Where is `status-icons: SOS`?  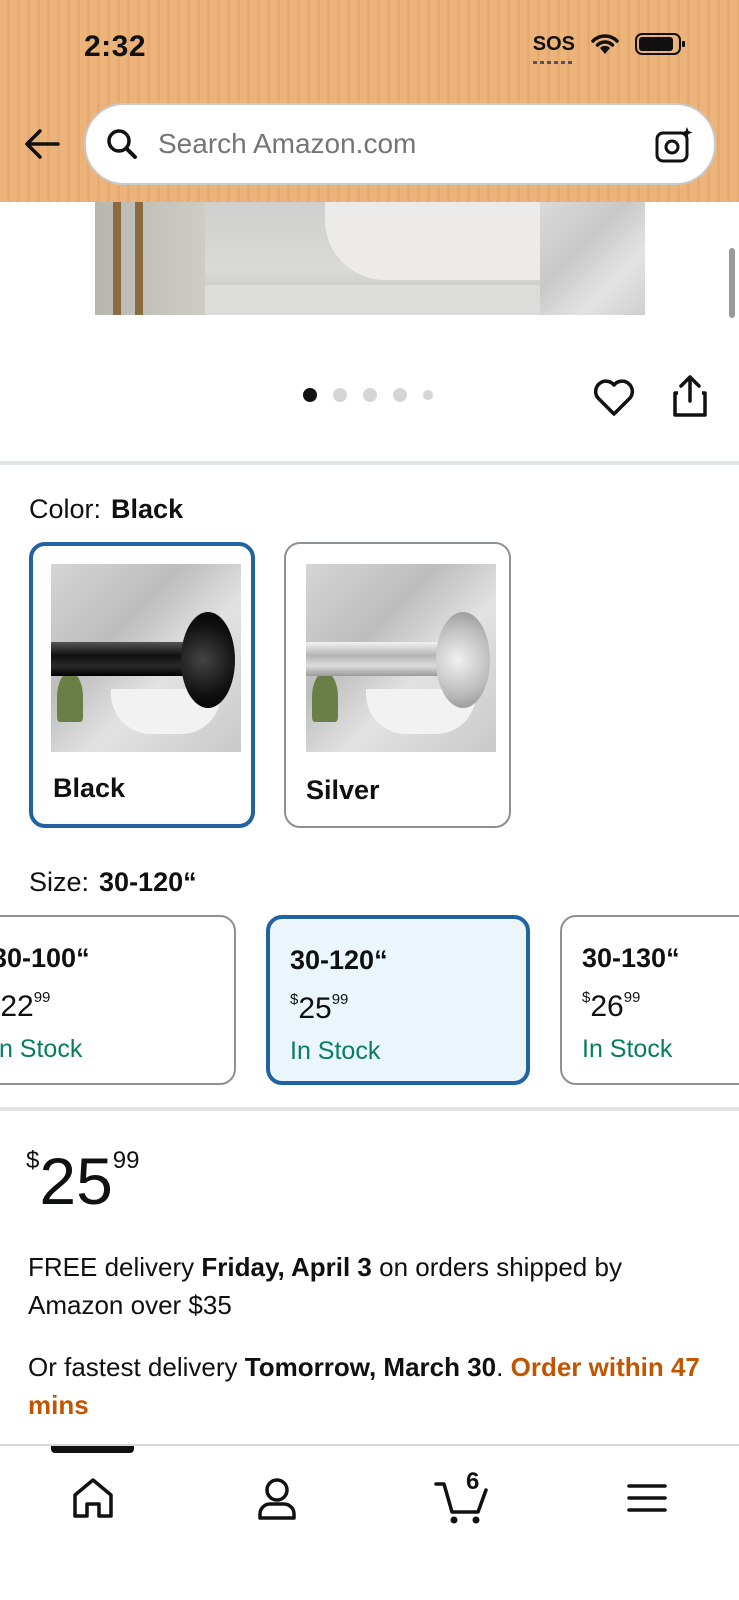 status-icons: SOS is located at coordinates (609, 48).